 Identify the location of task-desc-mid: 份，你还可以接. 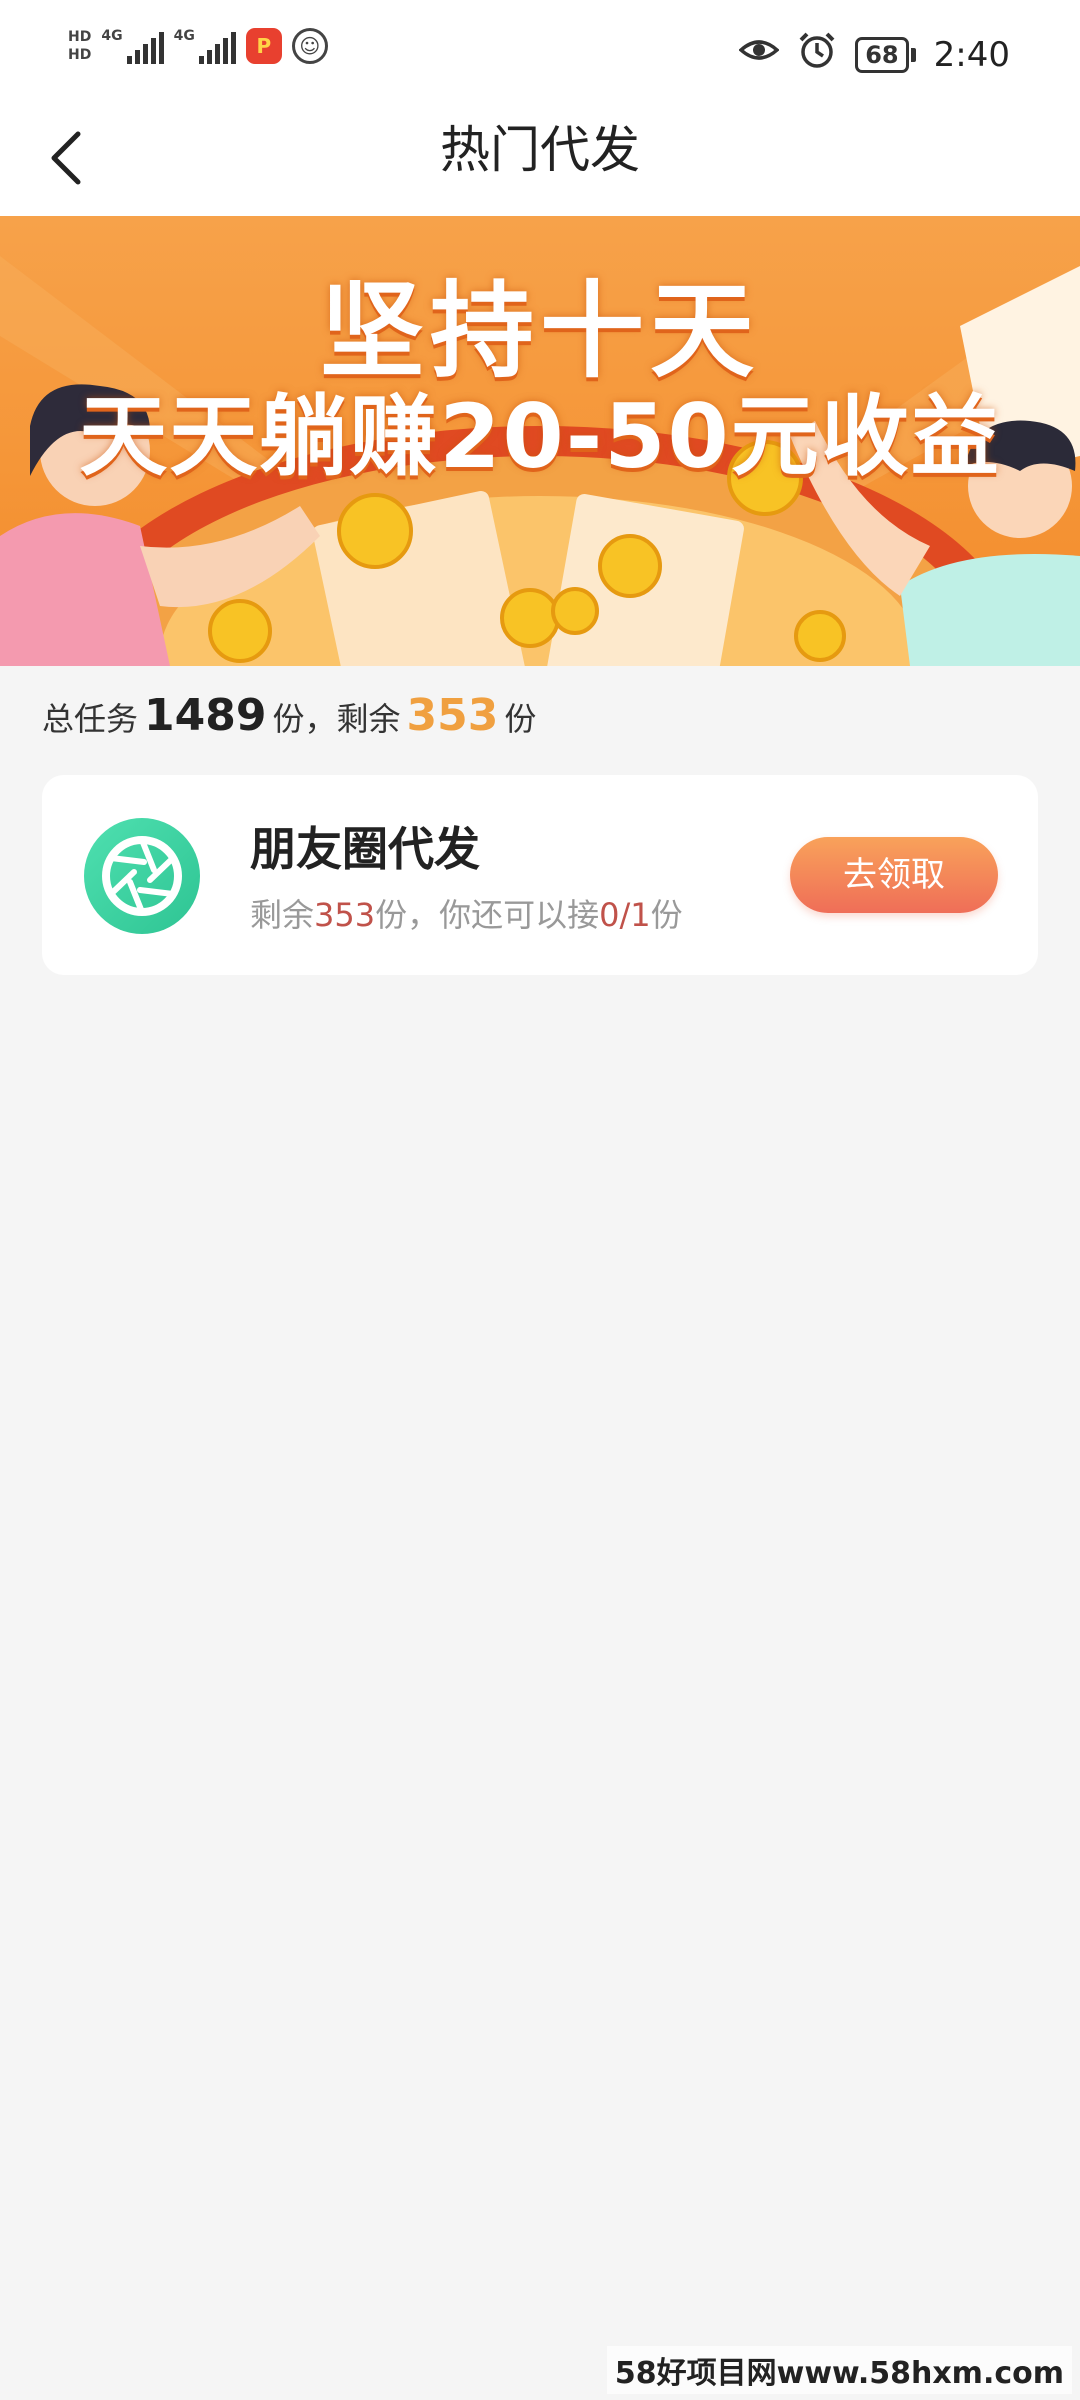
(487, 915).